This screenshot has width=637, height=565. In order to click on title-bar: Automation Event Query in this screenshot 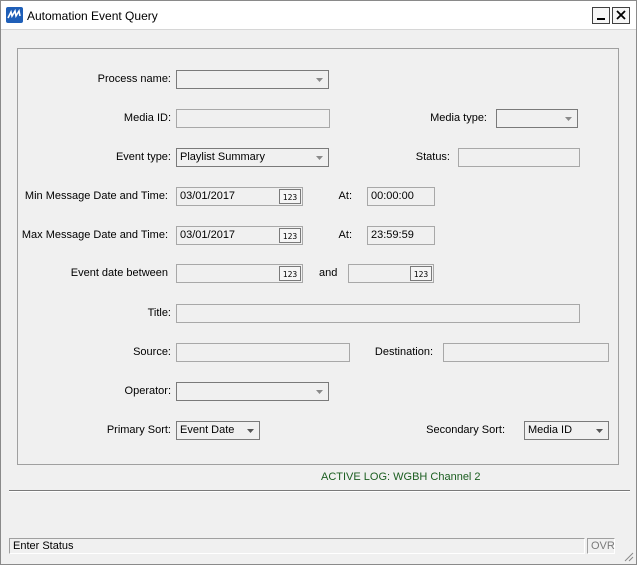, I will do `click(318, 15)`.